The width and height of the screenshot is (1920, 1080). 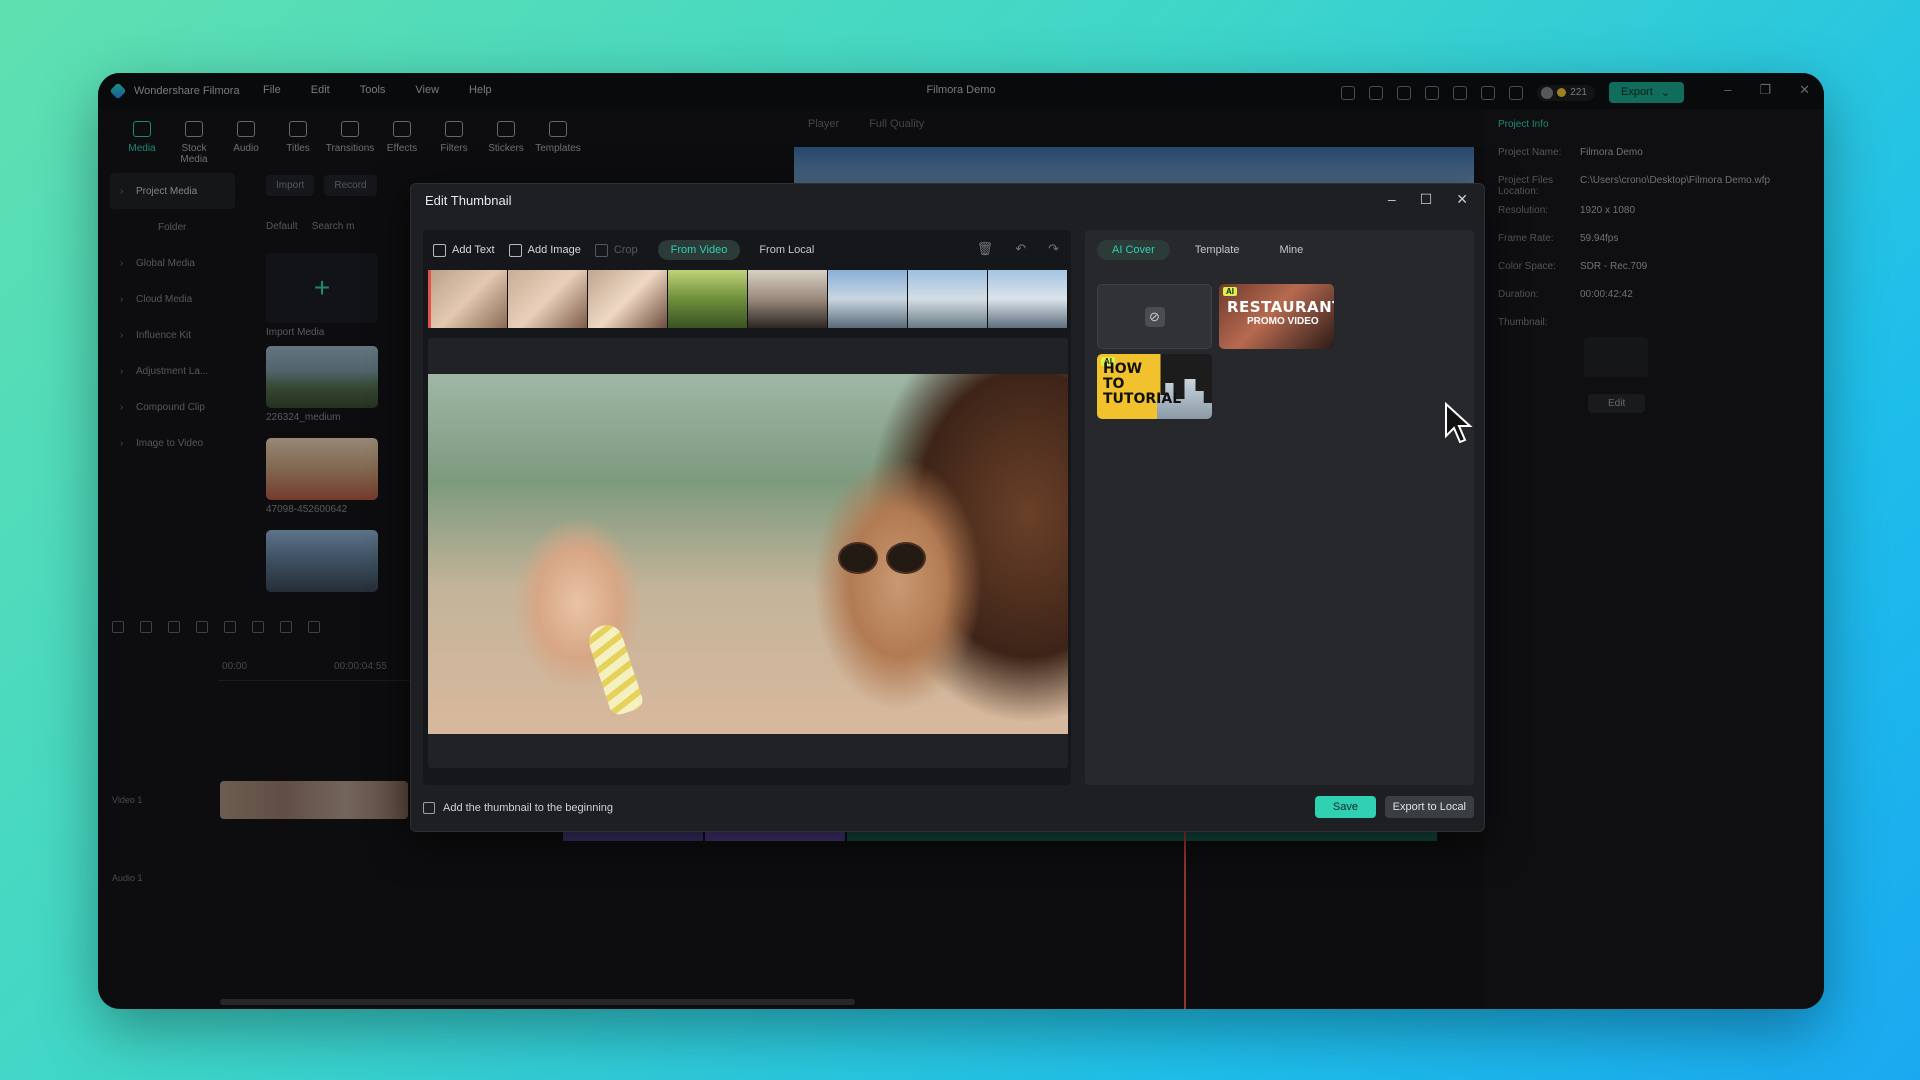 What do you see at coordinates (1765, 90) in the screenshot?
I see `restore-icon: ❐` at bounding box center [1765, 90].